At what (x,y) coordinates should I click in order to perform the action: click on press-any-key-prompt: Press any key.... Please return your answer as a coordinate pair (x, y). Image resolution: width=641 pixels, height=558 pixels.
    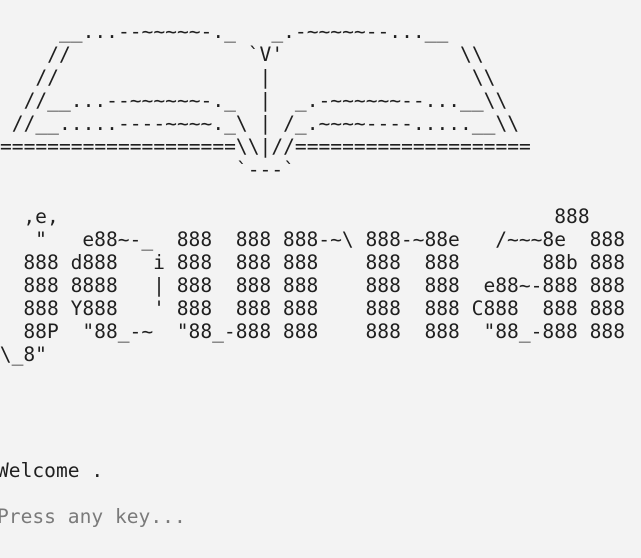
    Looking at the image, I should click on (93, 516).